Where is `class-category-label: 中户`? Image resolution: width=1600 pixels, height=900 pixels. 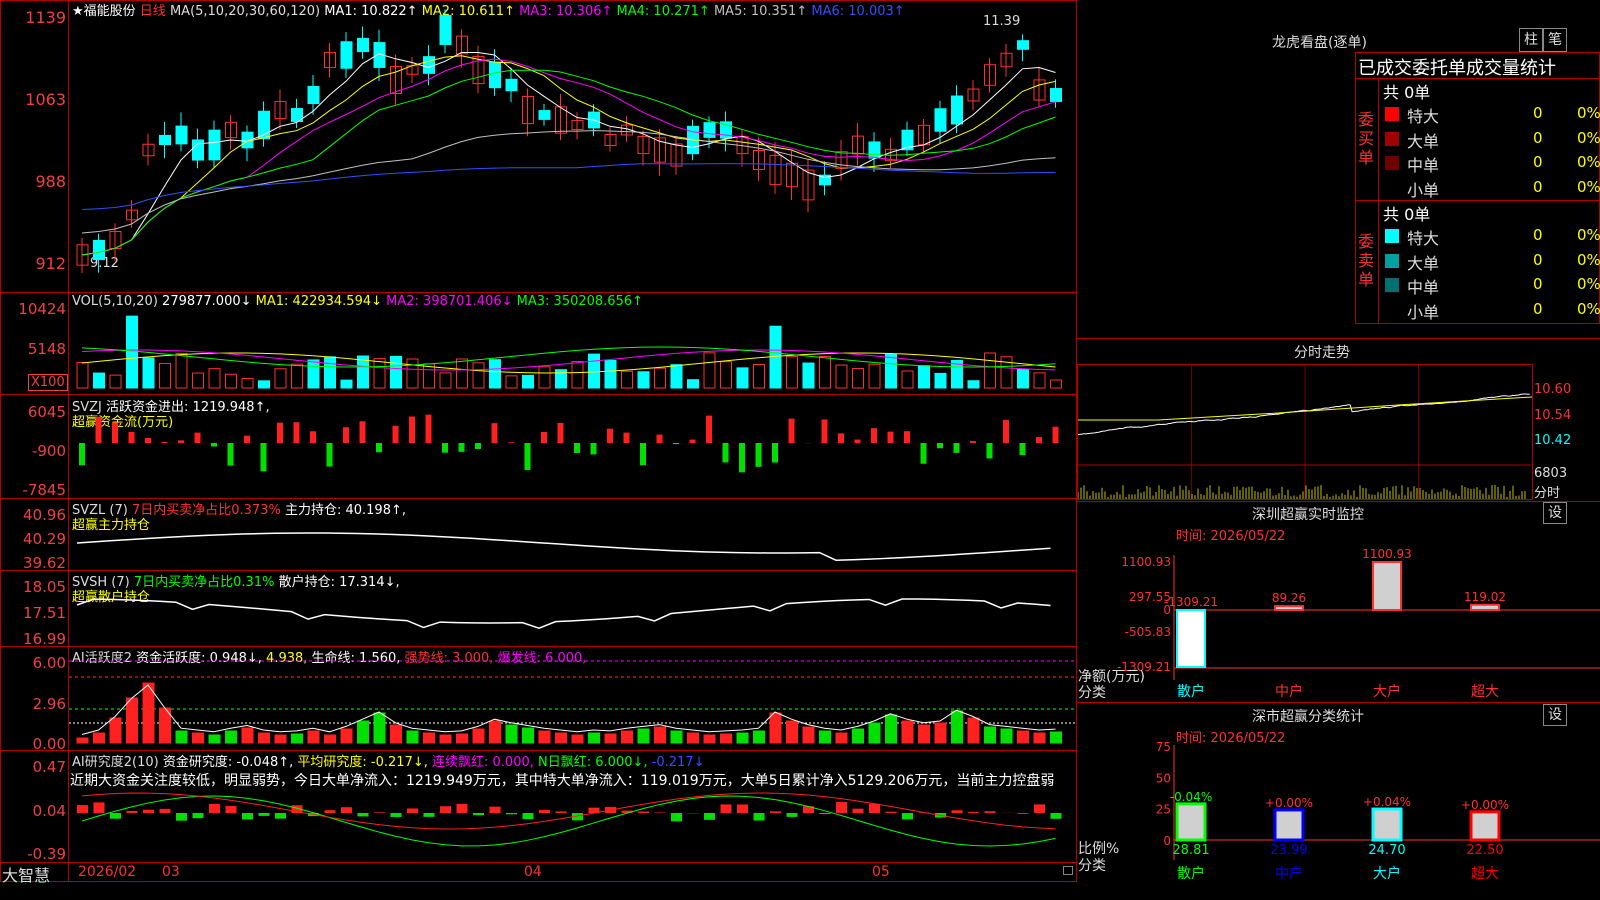 class-category-label: 中户 is located at coordinates (1289, 873).